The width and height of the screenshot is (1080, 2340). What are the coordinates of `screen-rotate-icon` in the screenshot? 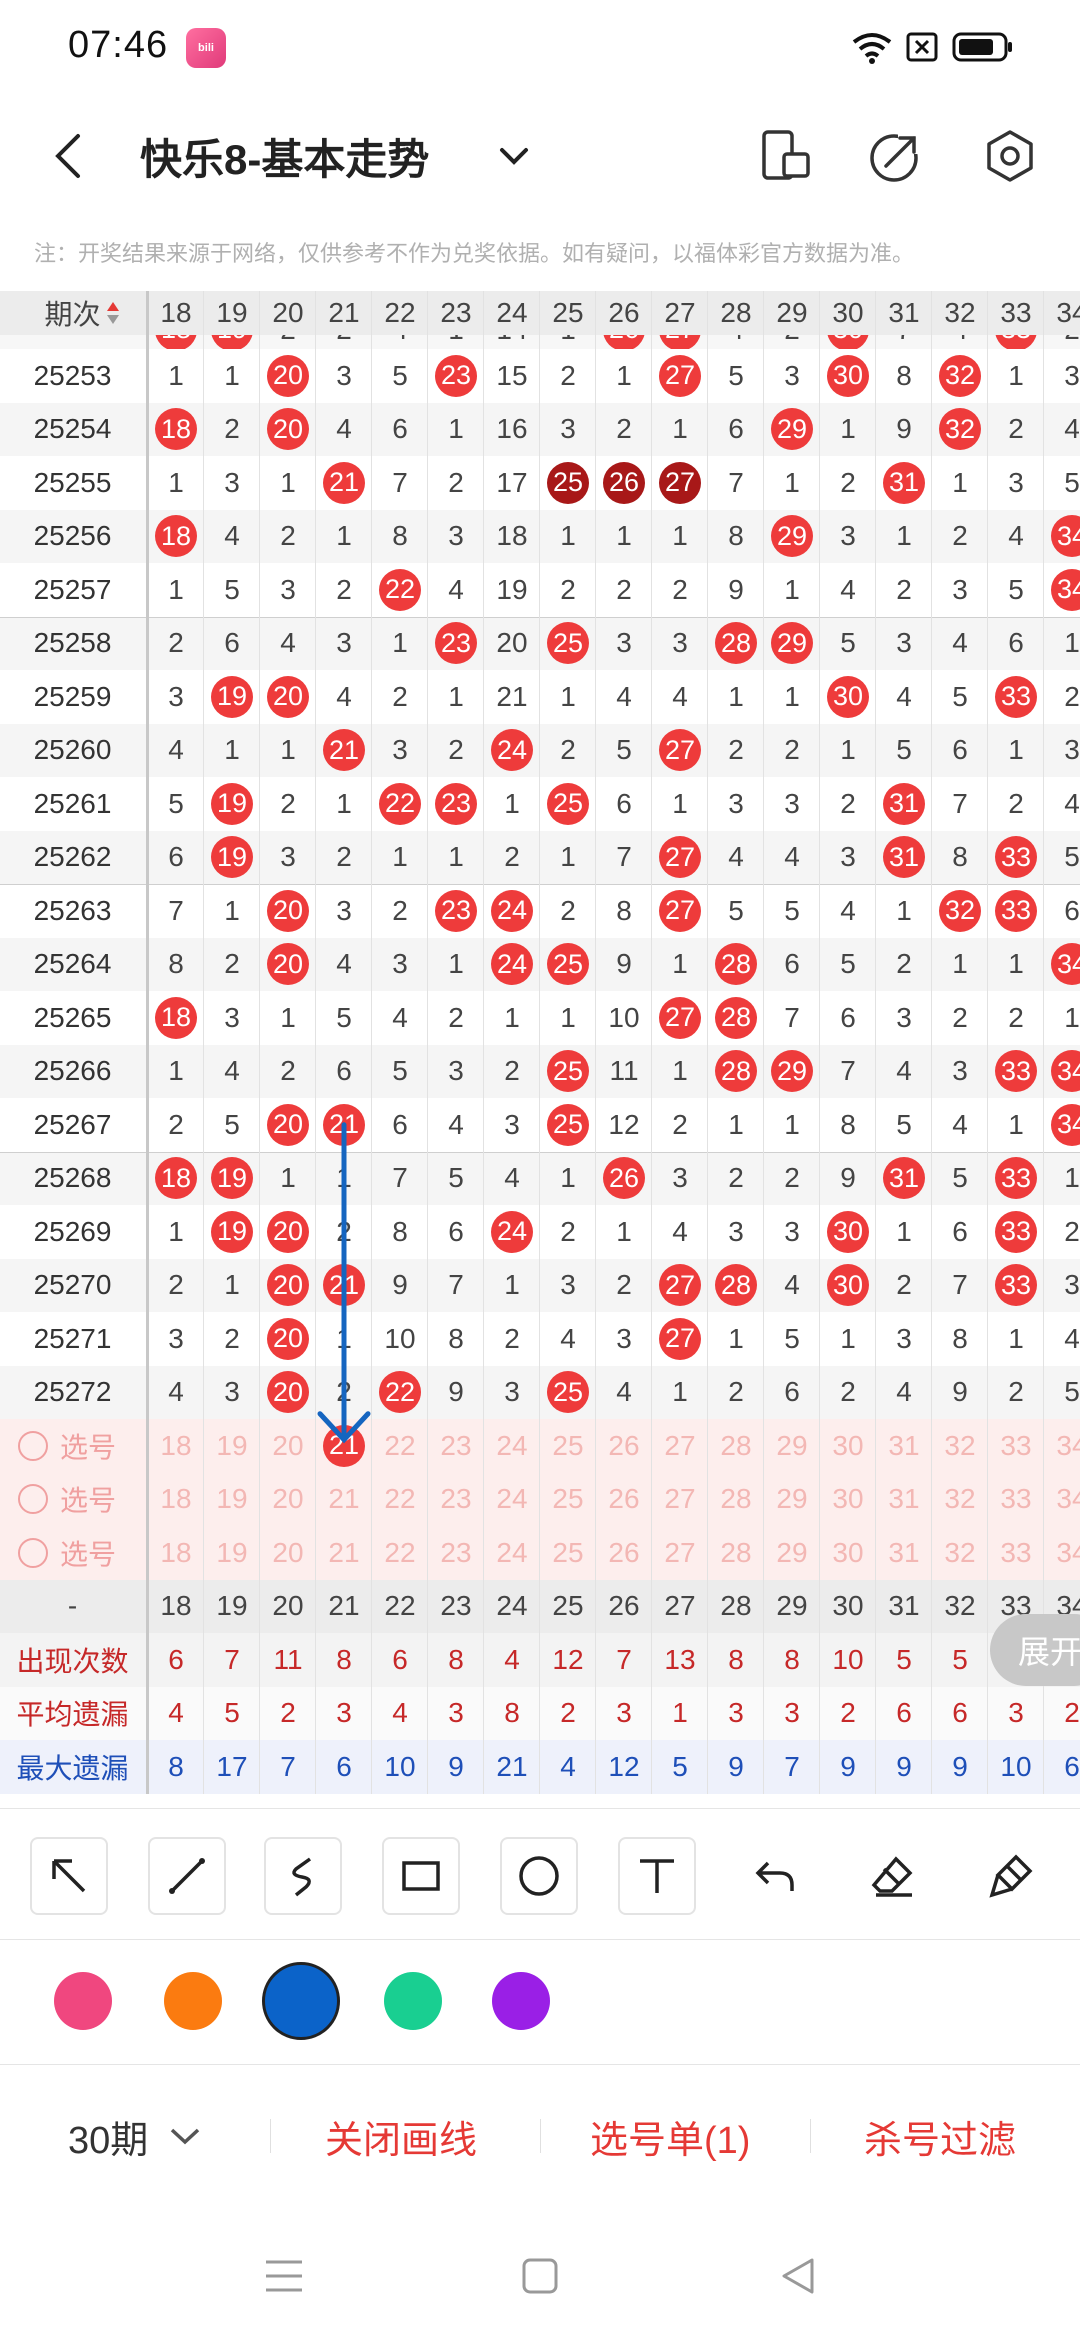 It's located at (786, 156).